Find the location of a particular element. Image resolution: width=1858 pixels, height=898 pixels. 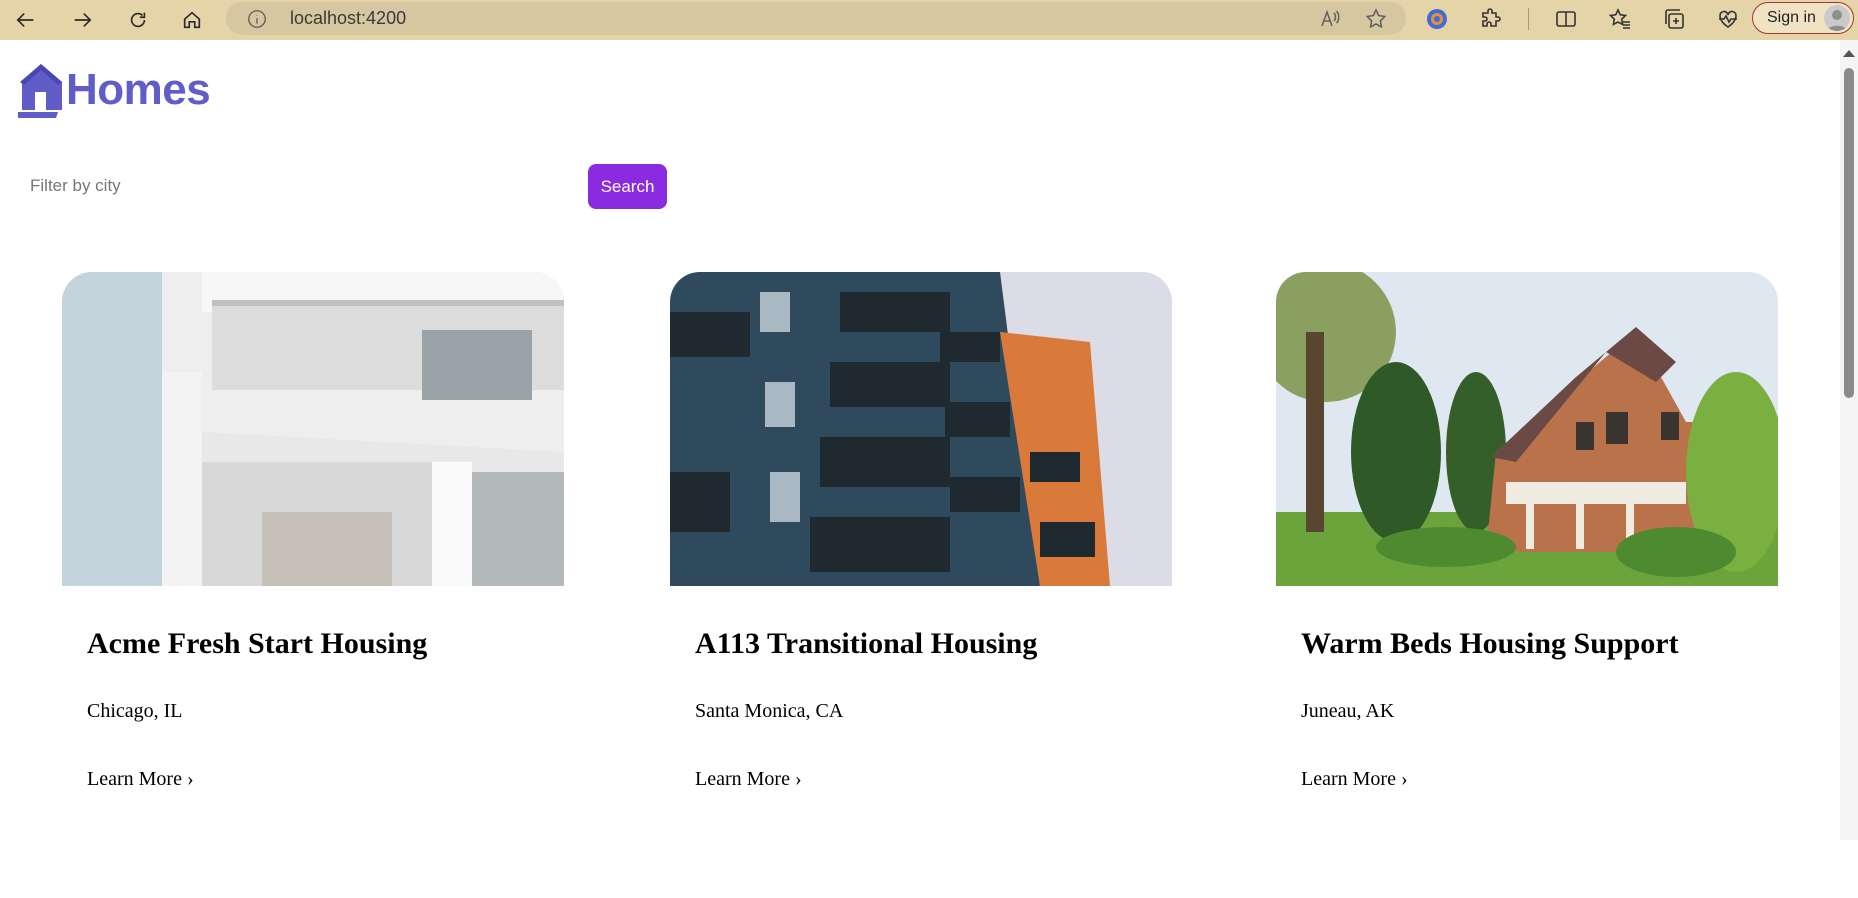

sign-in-label: Sign in is located at coordinates (1791, 17).